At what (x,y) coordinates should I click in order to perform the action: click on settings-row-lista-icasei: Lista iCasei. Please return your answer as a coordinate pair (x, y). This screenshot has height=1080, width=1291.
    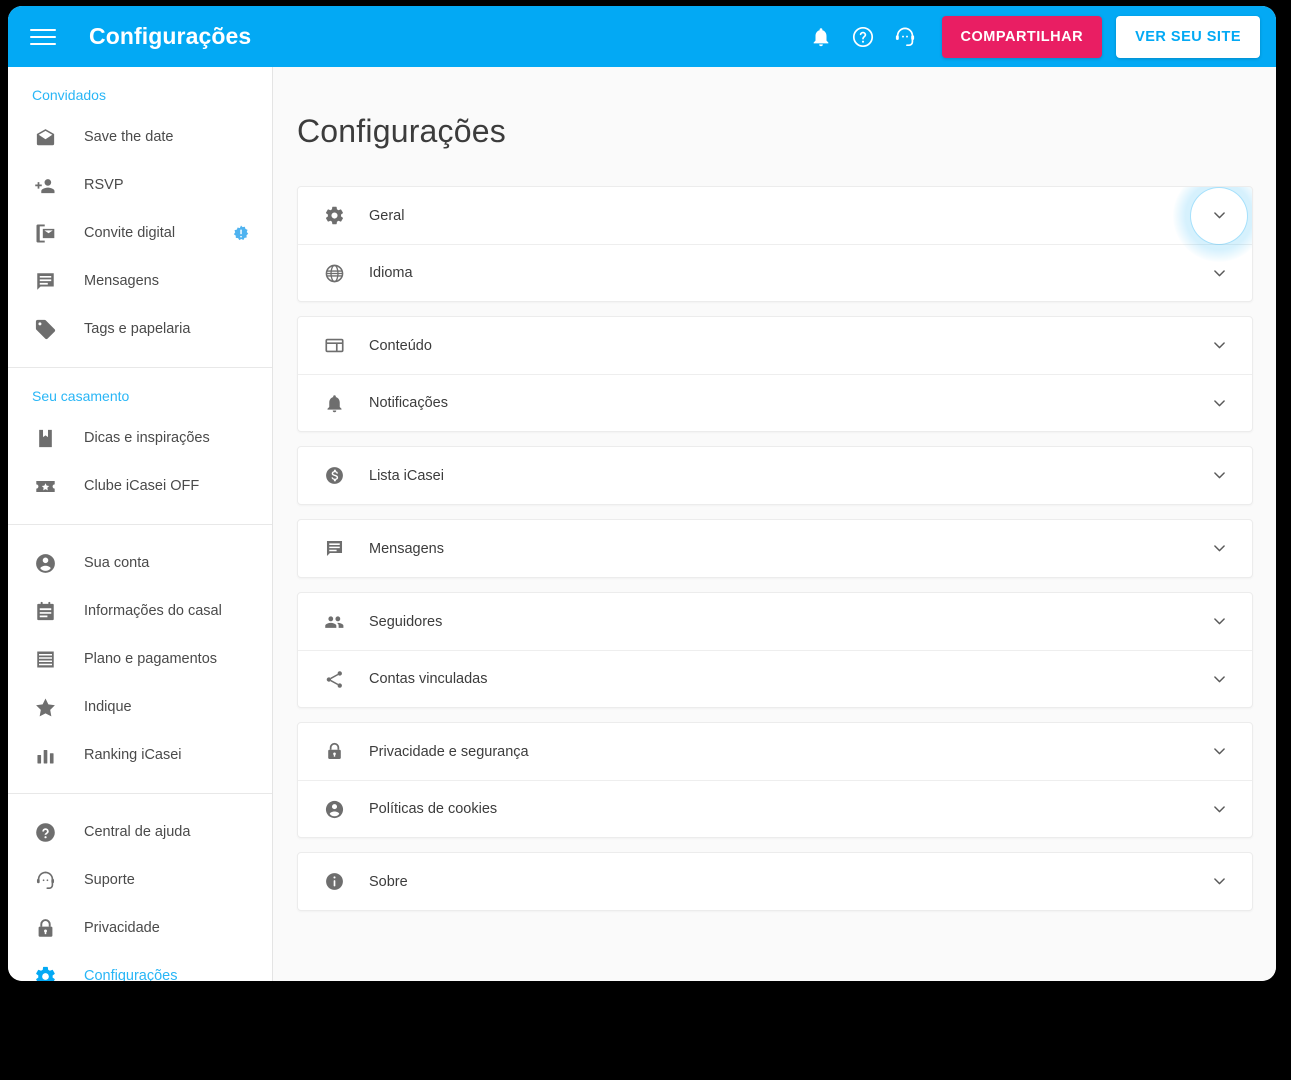
    Looking at the image, I should click on (775, 475).